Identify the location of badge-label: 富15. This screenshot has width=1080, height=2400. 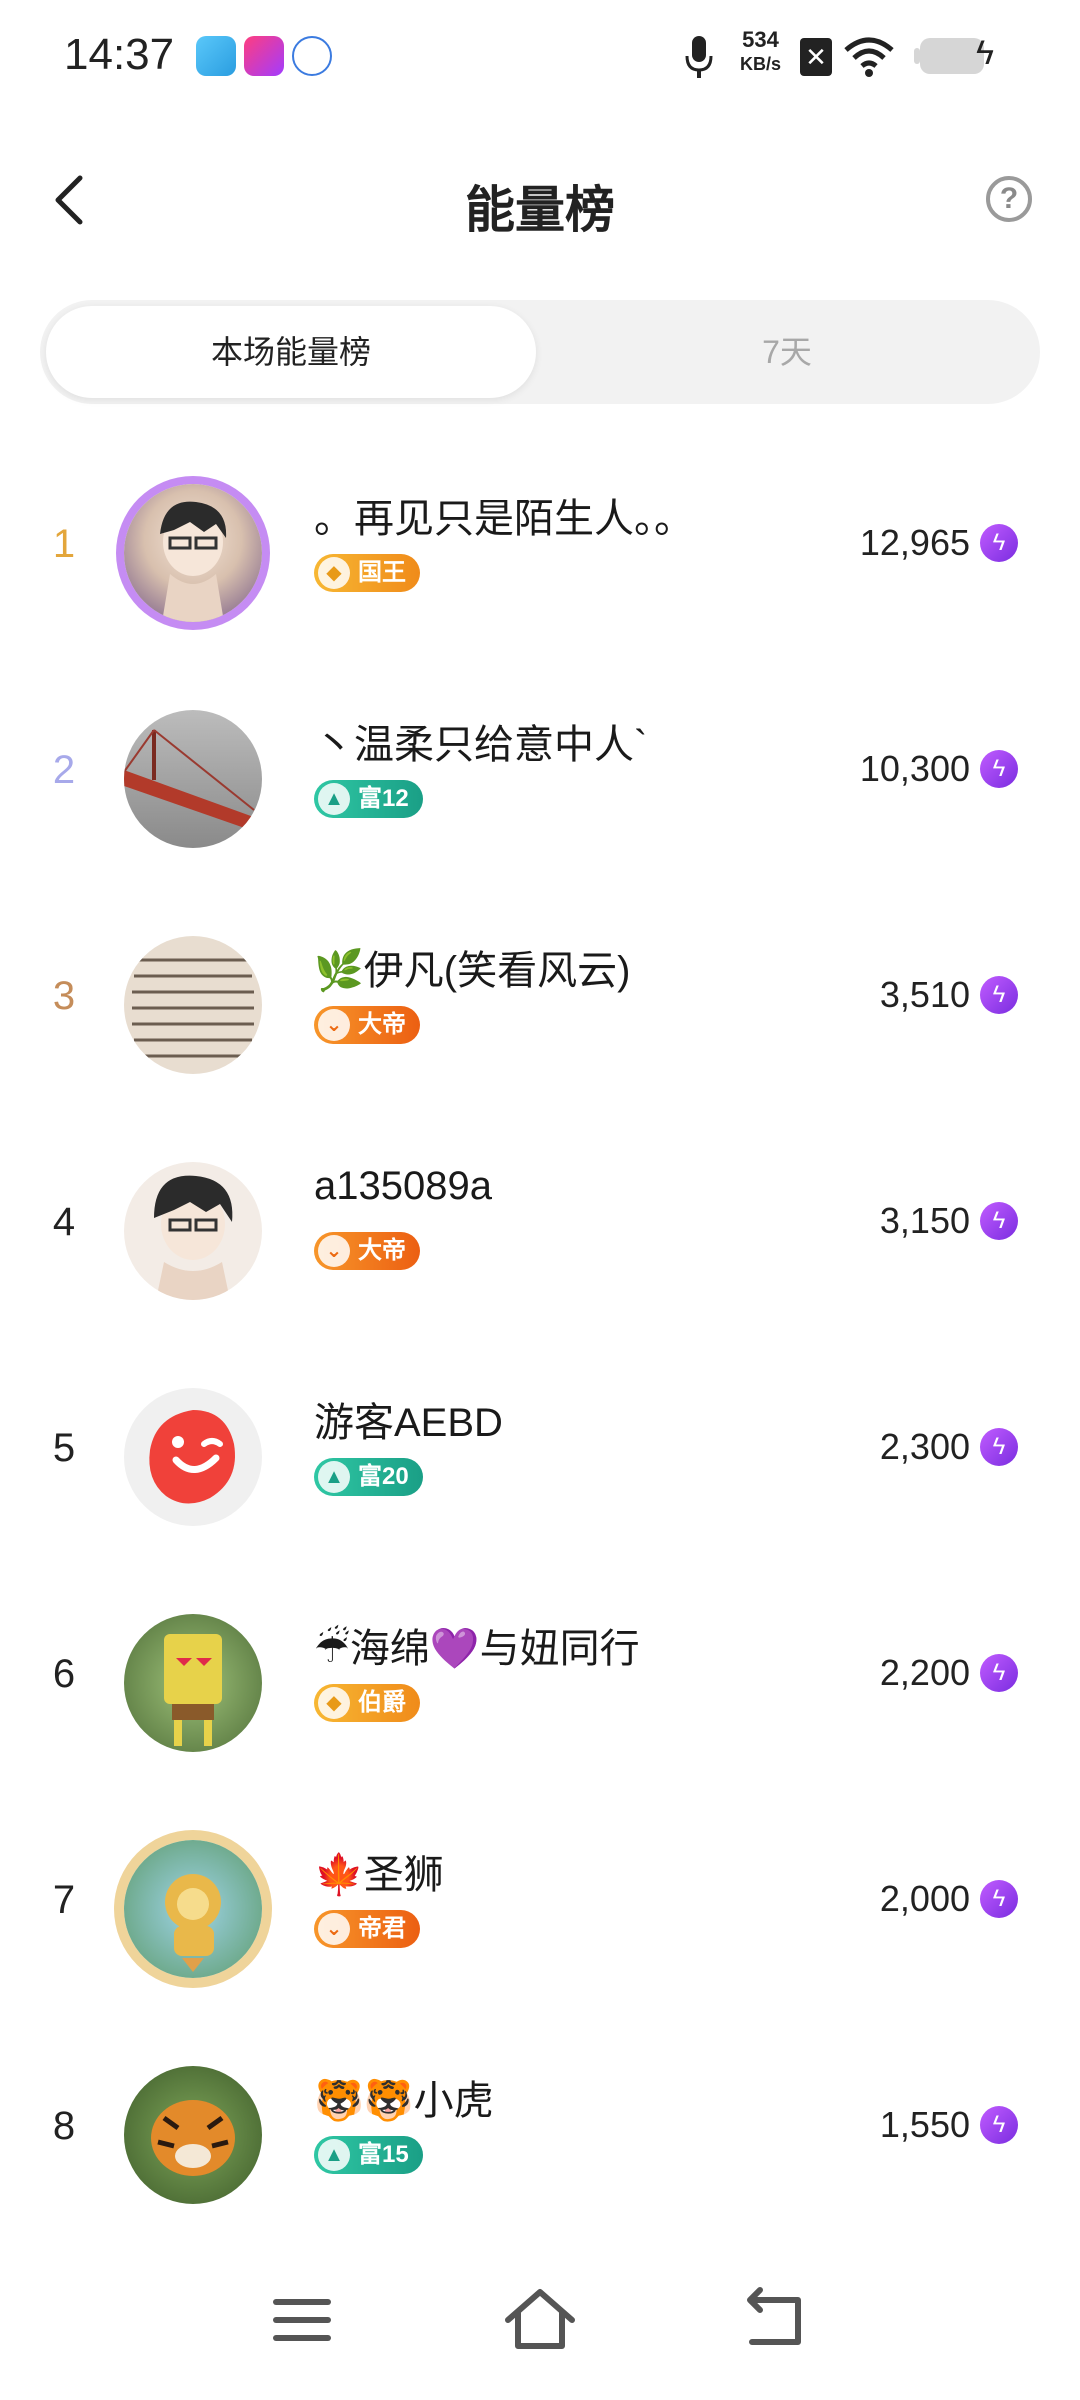
(383, 2154).